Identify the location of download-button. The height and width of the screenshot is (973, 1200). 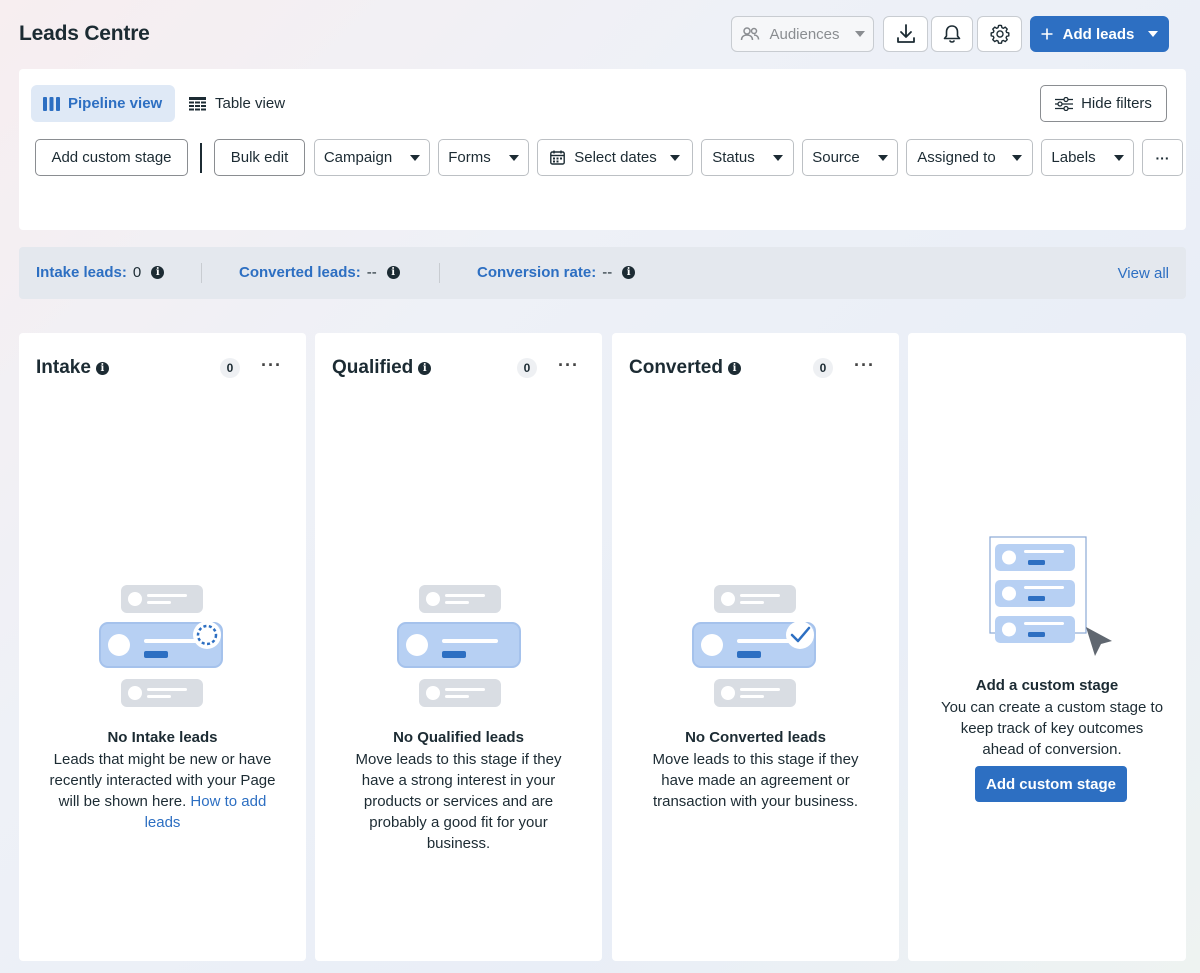
(905, 34).